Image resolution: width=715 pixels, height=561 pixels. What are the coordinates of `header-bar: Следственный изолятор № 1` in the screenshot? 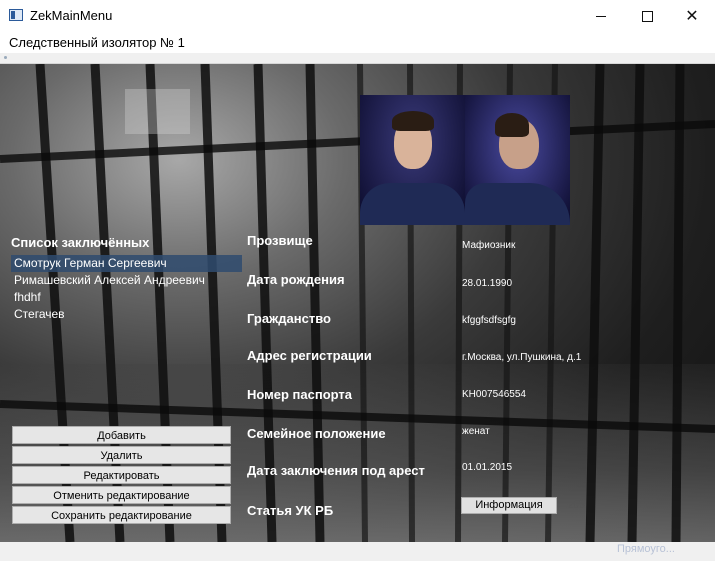 It's located at (357, 42).